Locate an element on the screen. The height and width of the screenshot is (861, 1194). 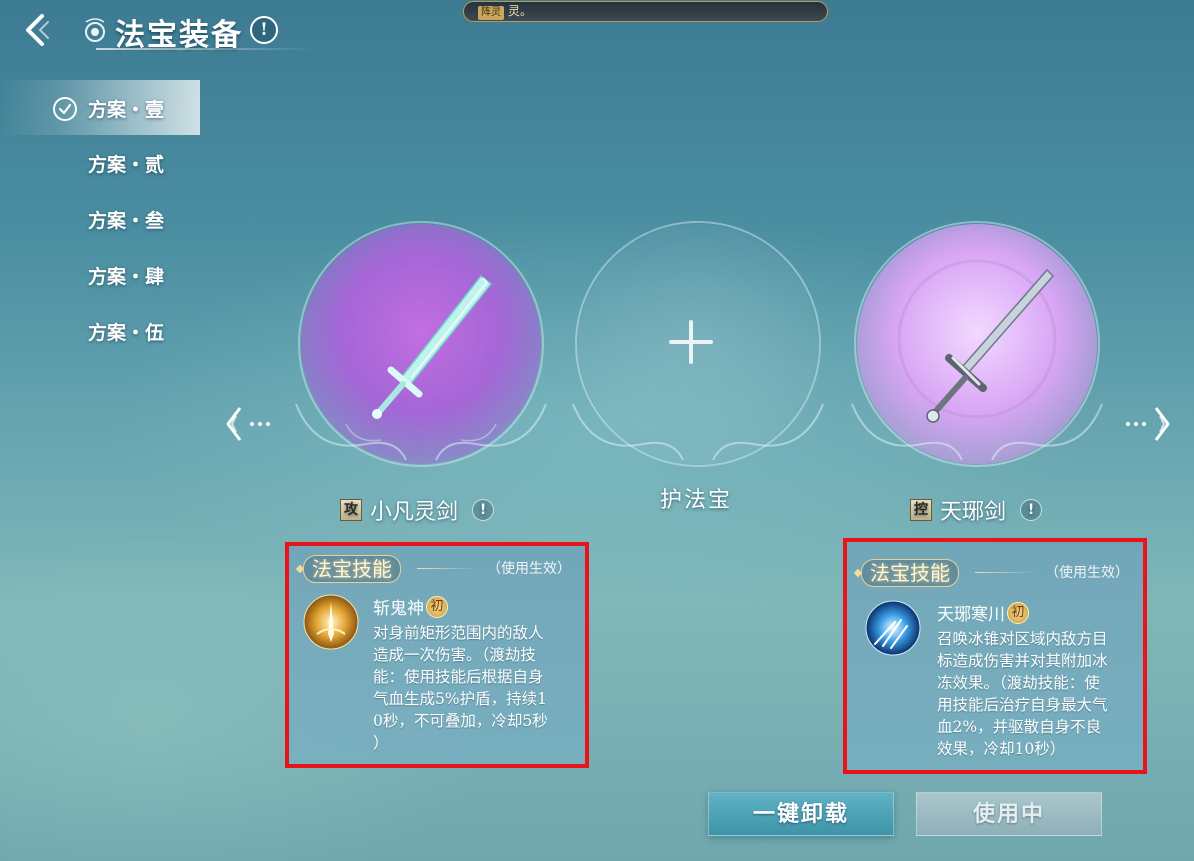
scheme-item-1: 方案・壹 is located at coordinates (100, 107).